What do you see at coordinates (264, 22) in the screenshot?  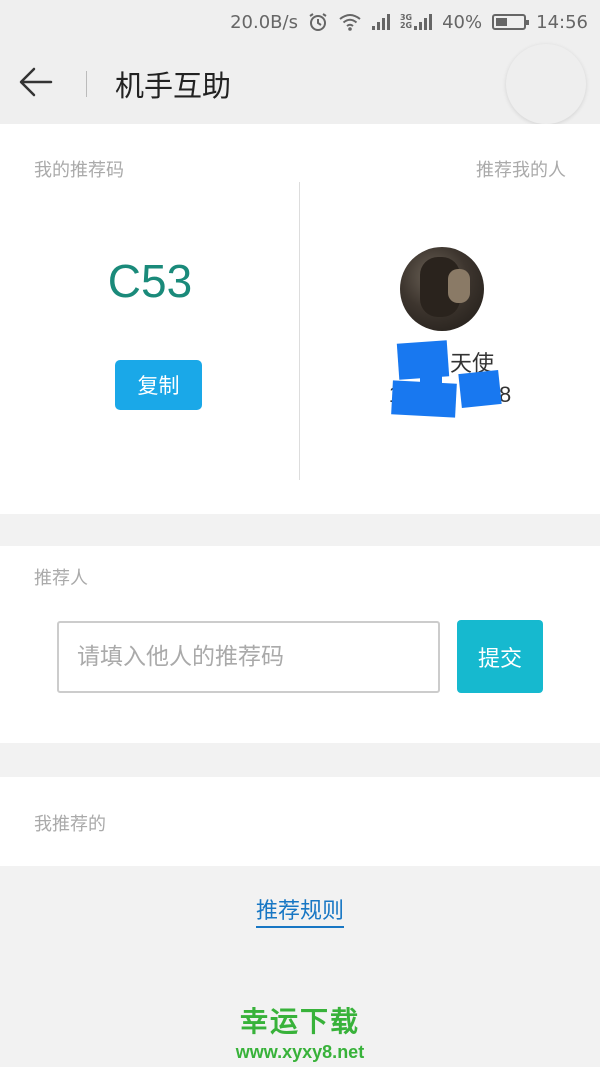 I see `network-speed: 20.0B/s` at bounding box center [264, 22].